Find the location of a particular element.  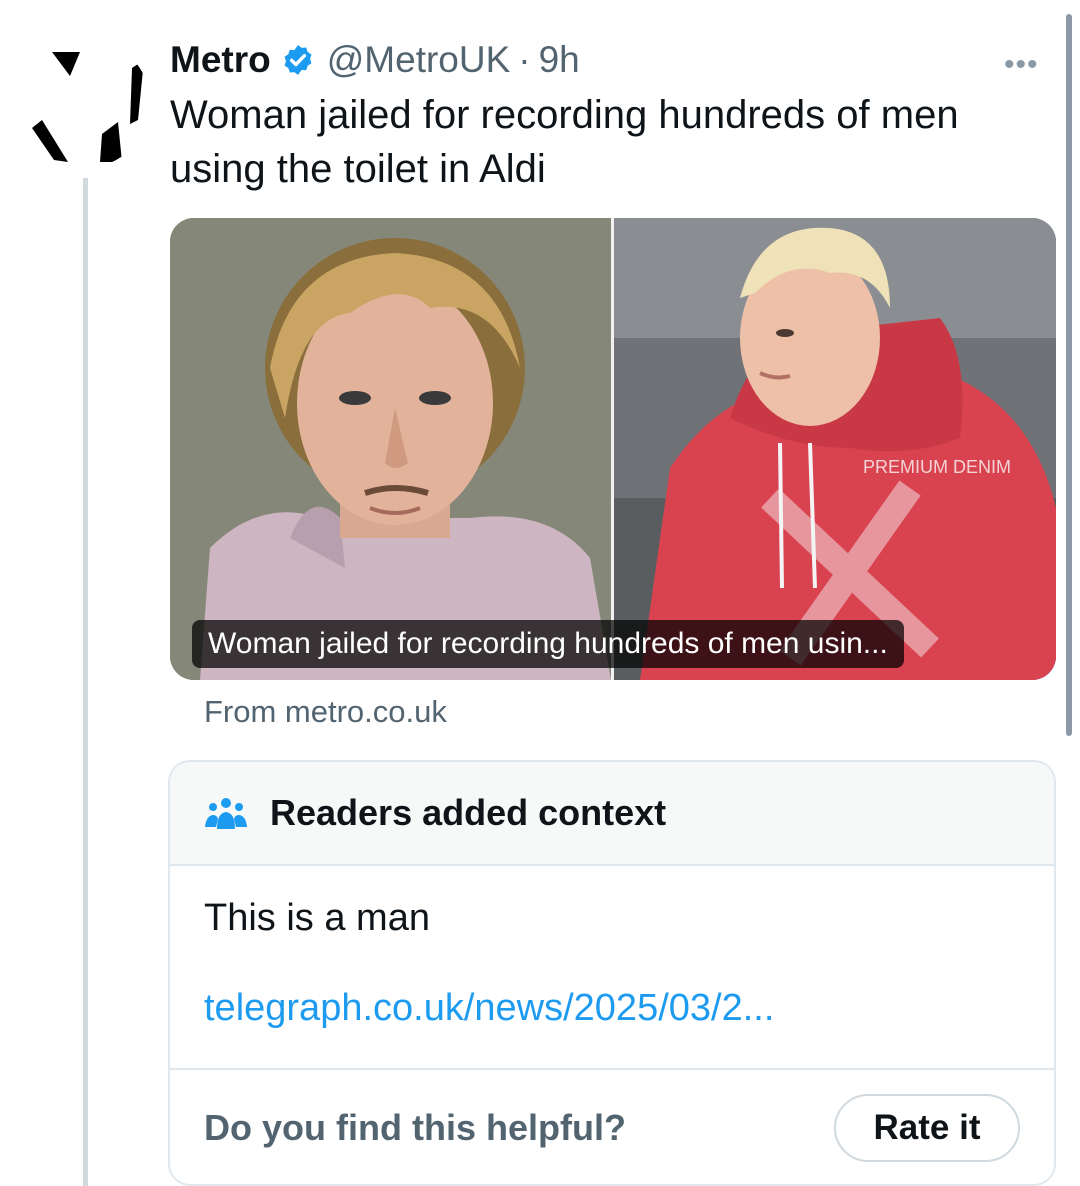

author-handle: @MetroUK is located at coordinates (419, 60).